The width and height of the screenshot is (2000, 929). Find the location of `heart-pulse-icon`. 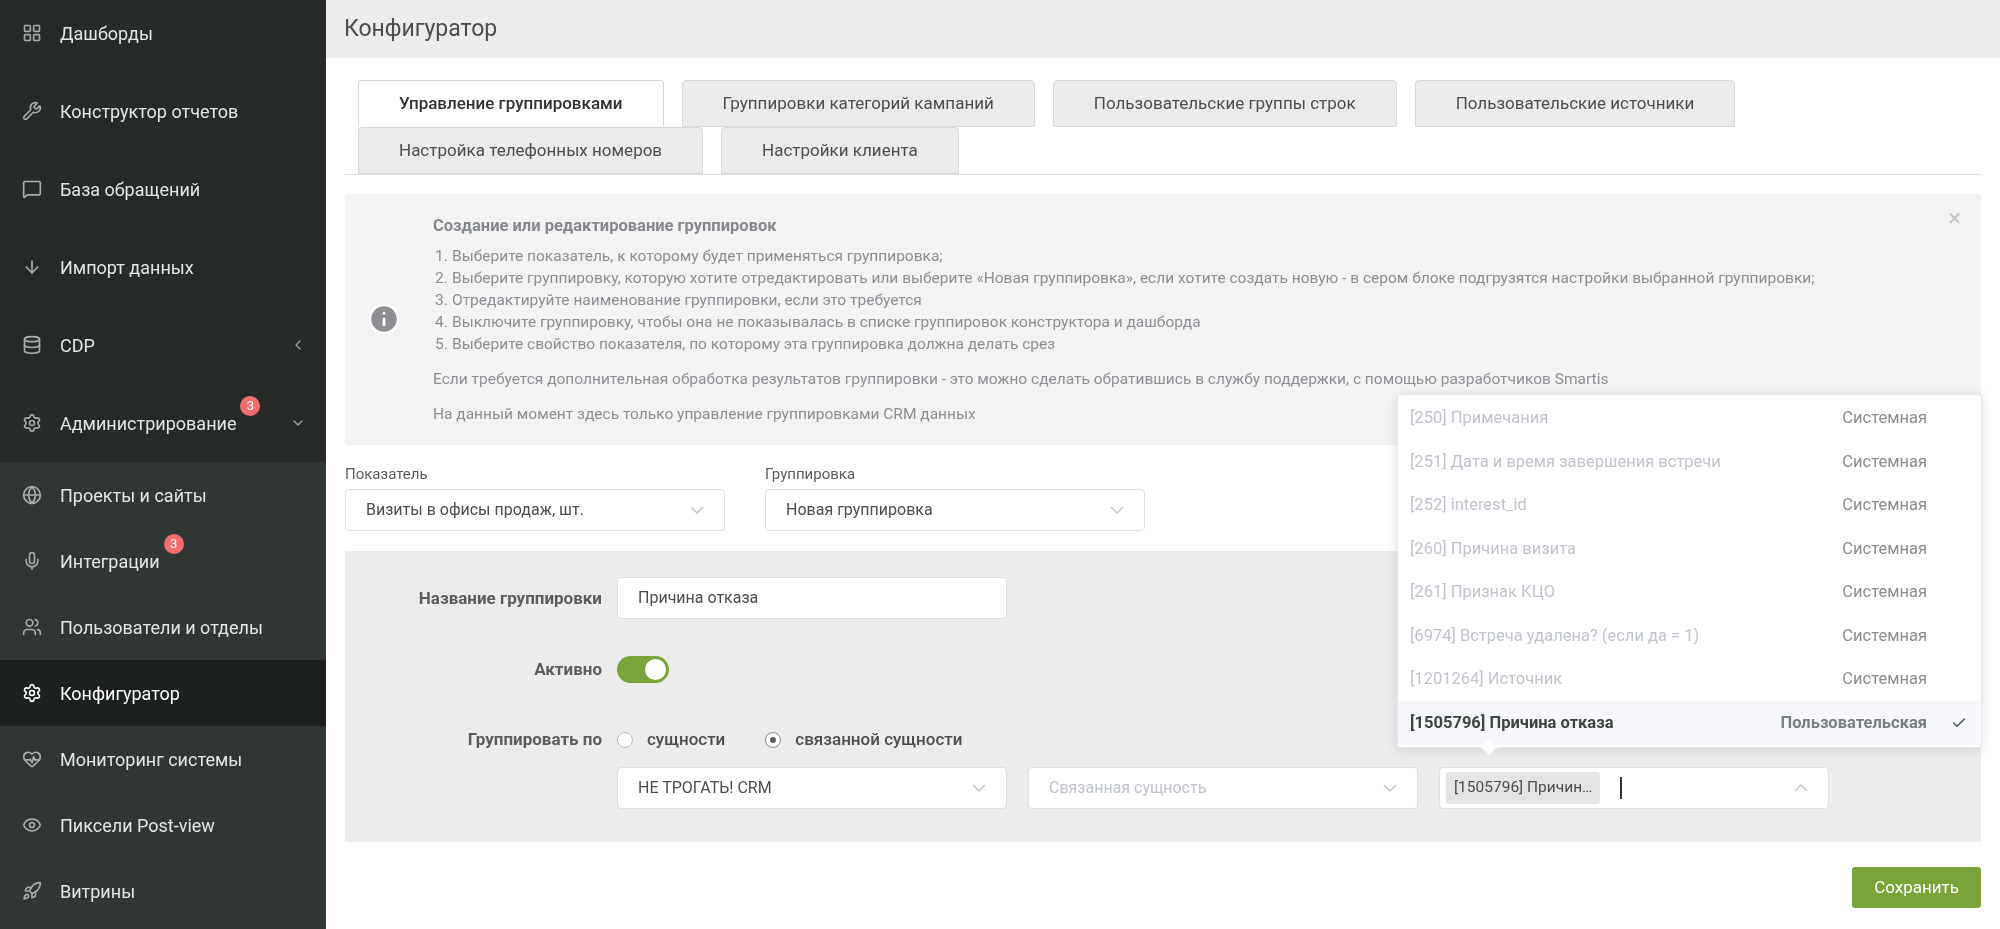

heart-pulse-icon is located at coordinates (32, 759).